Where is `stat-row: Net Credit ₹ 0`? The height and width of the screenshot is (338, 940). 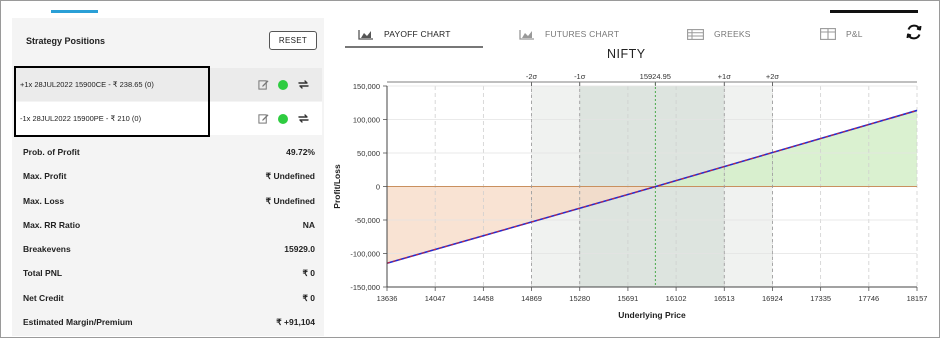 stat-row: Net Credit ₹ 0 is located at coordinates (168, 298).